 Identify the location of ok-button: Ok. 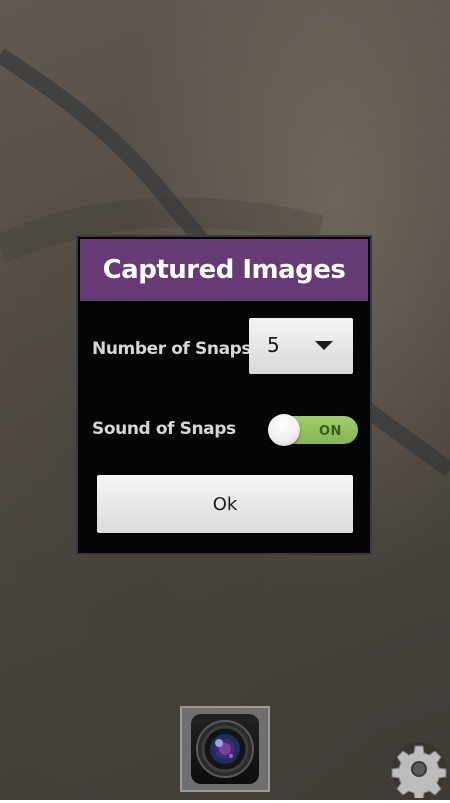
(225, 504).